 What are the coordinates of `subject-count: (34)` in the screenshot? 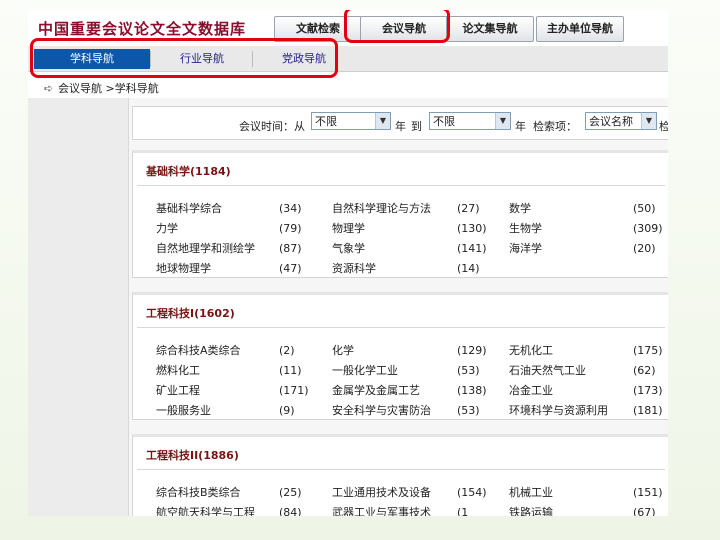 It's located at (290, 208).